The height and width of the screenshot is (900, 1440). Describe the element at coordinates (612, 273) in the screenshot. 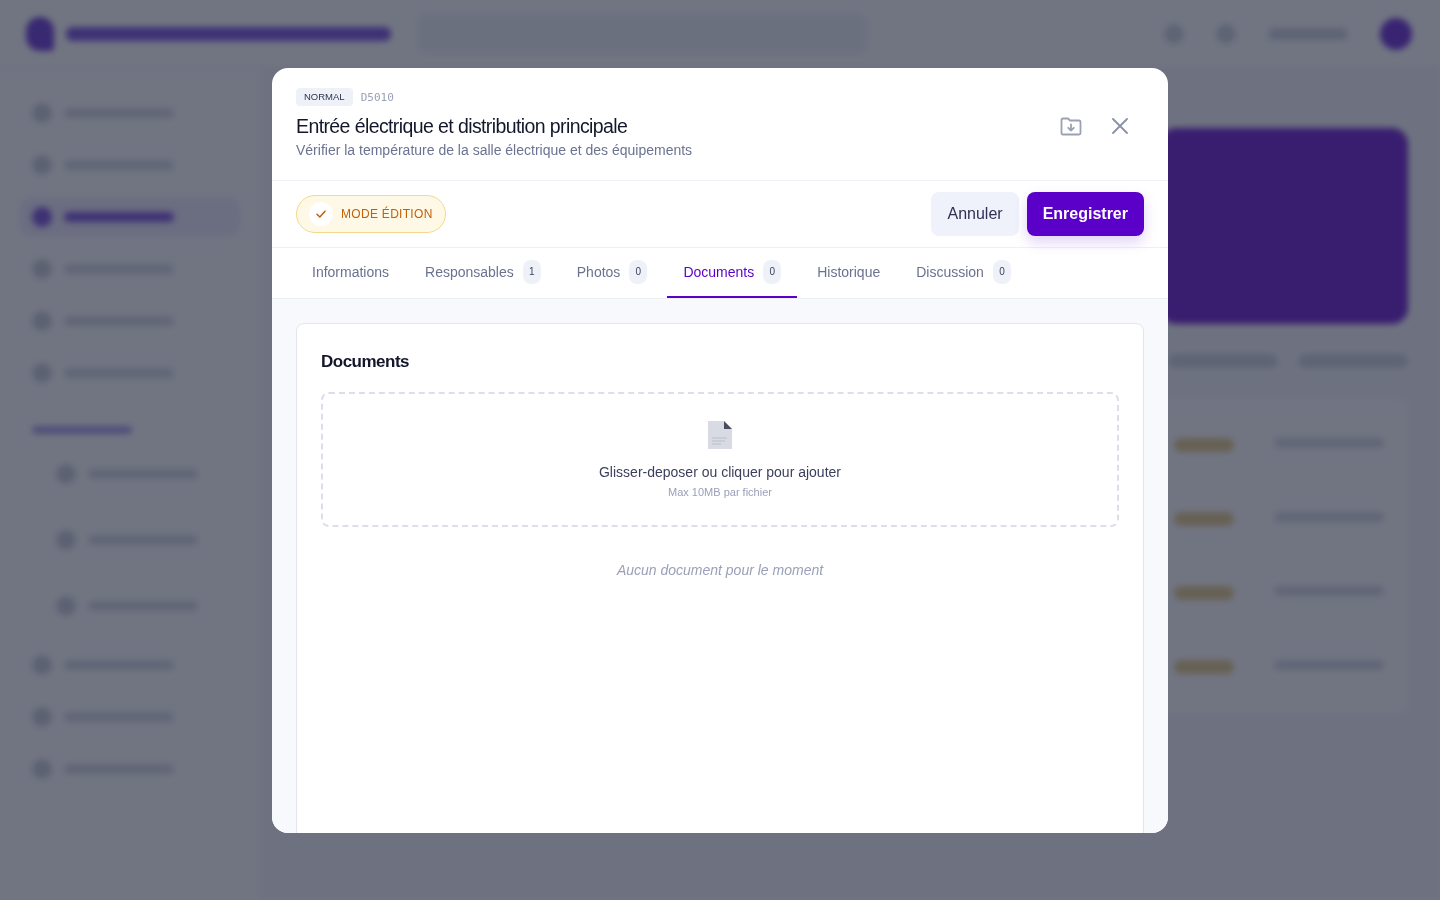

I see `tab: Photos 0` at that location.